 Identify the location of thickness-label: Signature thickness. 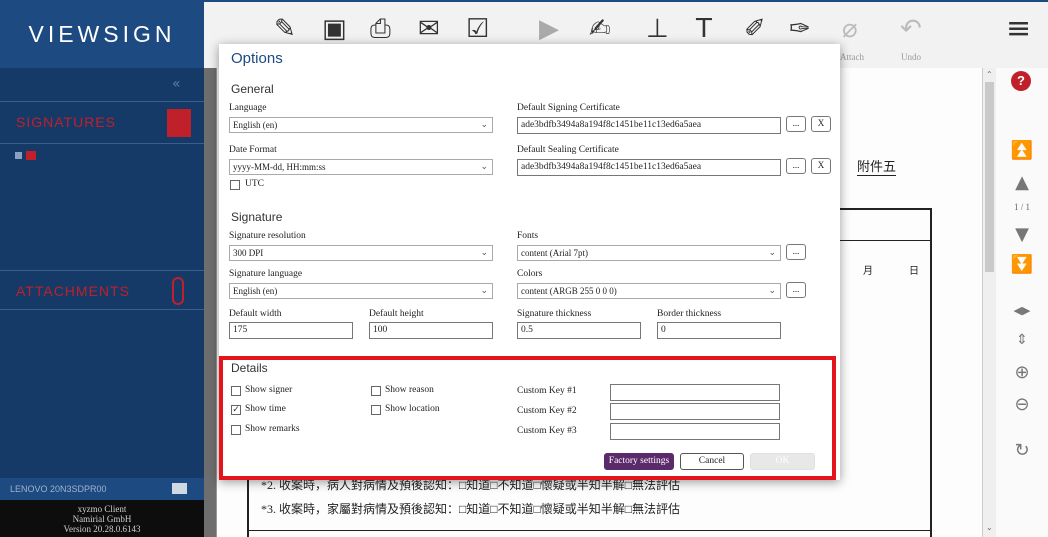
(554, 314).